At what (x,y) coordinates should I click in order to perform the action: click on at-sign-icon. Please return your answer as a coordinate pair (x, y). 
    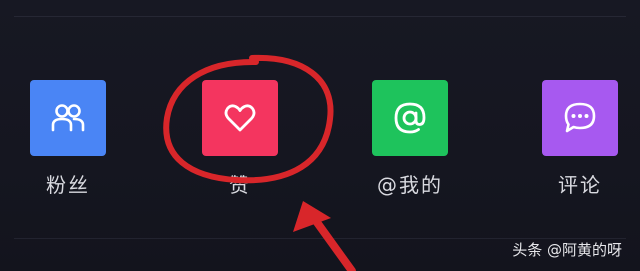
    Looking at the image, I should click on (410, 118).